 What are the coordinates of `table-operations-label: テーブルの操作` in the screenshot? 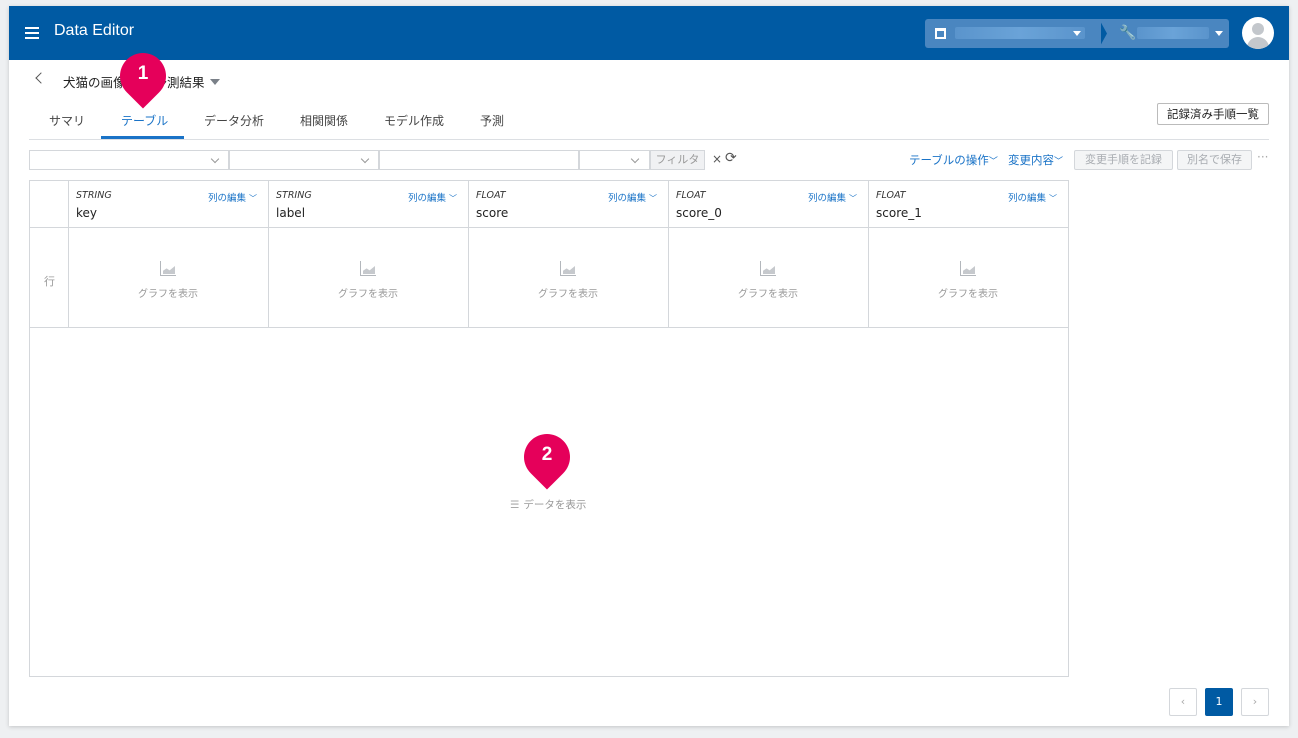 It's located at (949, 160).